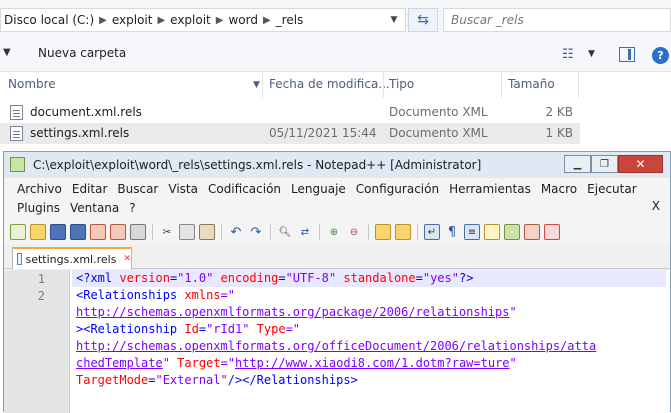 This screenshot has width=671, height=413. Describe the element at coordinates (440, 278) in the screenshot. I see `xml-value: "yes"` at that location.